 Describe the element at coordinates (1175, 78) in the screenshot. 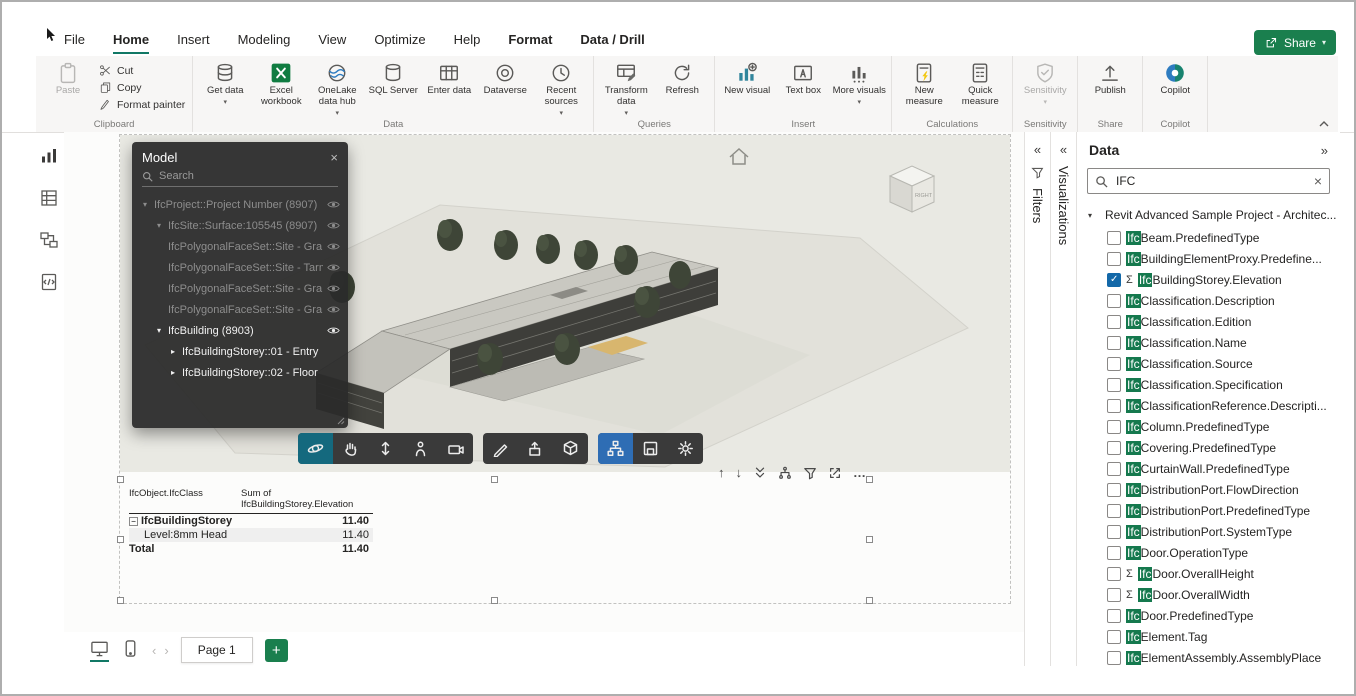

I see `copilot-button: Copilot` at that location.